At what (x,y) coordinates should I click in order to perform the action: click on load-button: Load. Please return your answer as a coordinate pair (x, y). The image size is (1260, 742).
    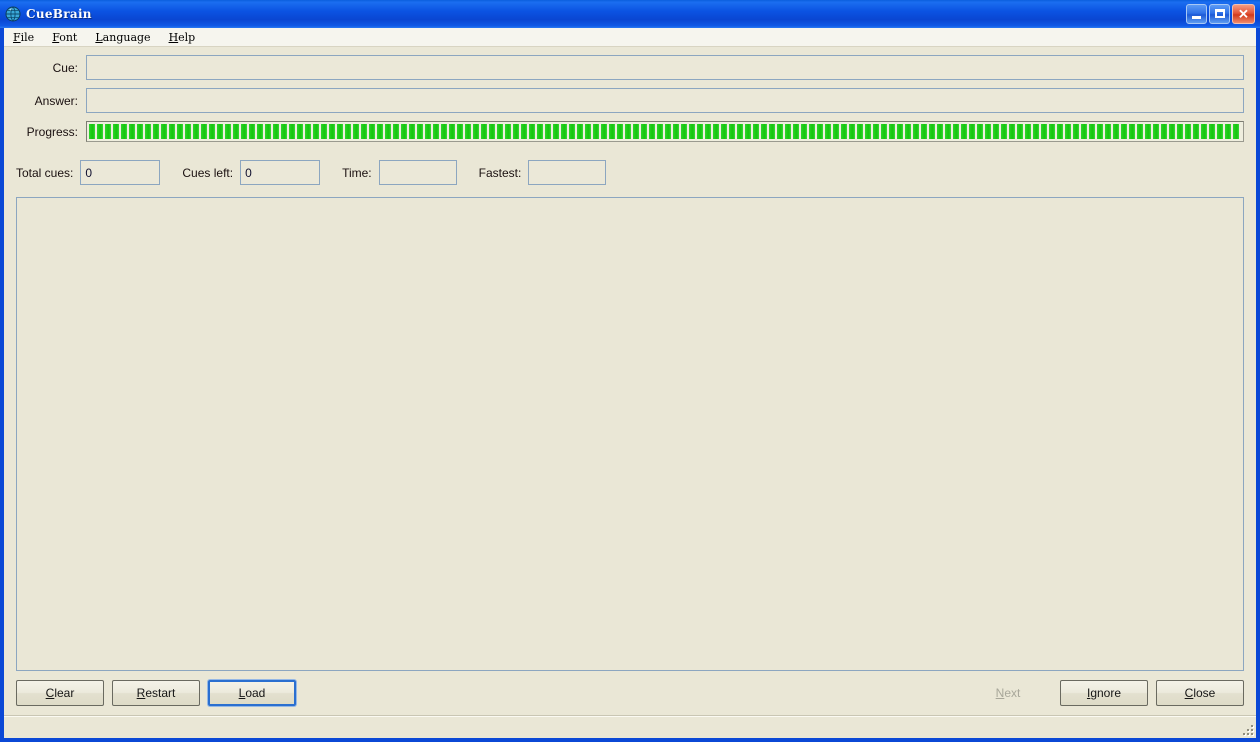
    Looking at the image, I should click on (252, 693).